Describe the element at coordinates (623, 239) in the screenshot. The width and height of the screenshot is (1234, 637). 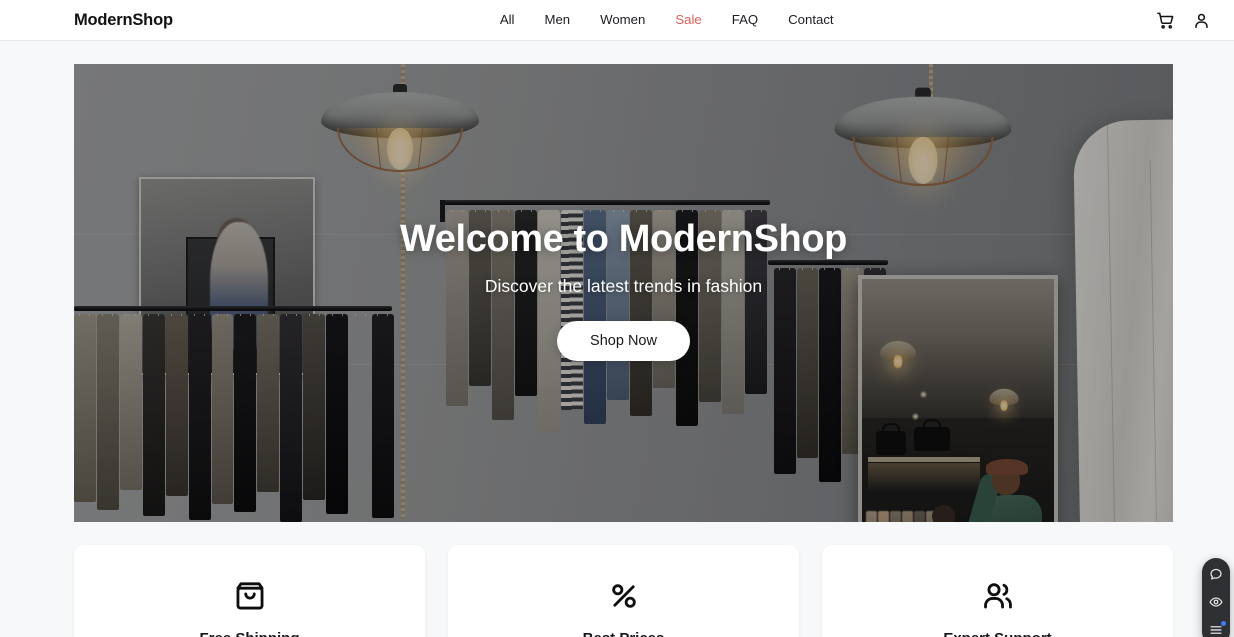
I see `hero-title: Welcome to ModernShop` at that location.